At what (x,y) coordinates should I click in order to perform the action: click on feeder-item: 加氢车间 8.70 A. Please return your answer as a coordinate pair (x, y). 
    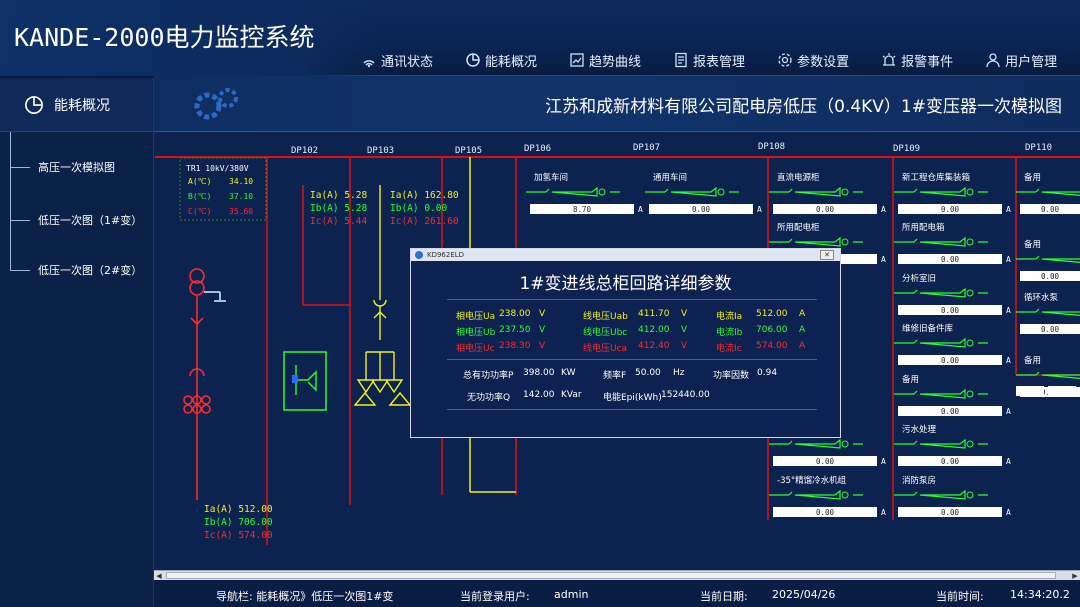
    Looking at the image, I should click on (584, 193).